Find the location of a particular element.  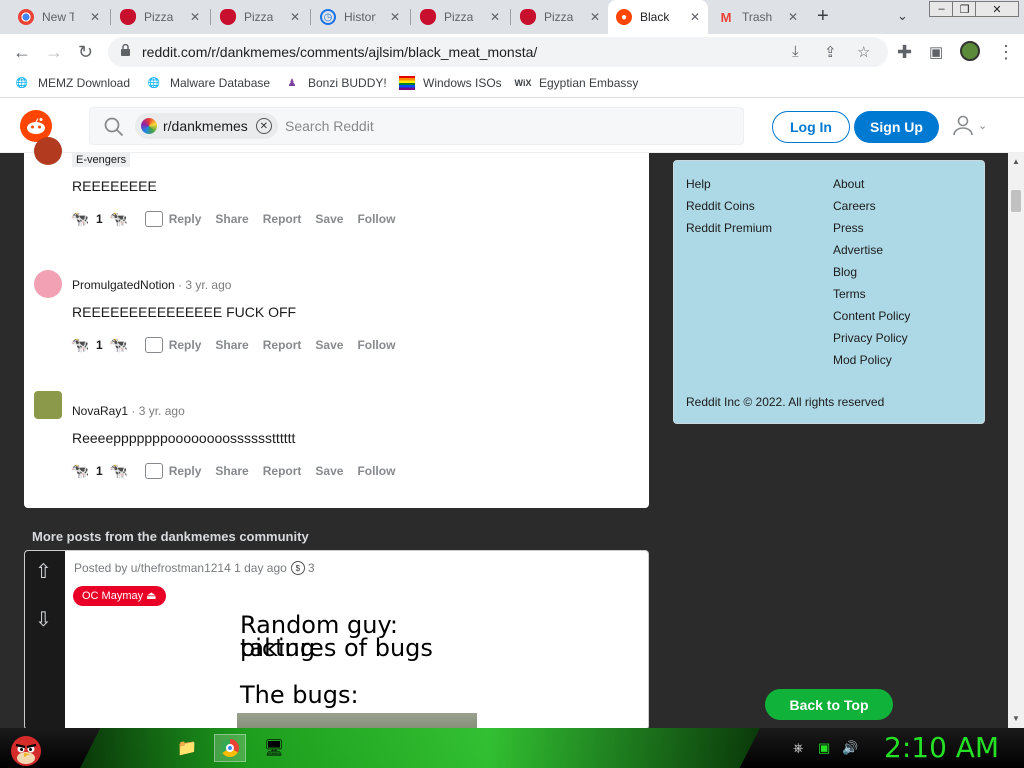

post-flair: OC Maymay ⏏ is located at coordinates (119, 596).